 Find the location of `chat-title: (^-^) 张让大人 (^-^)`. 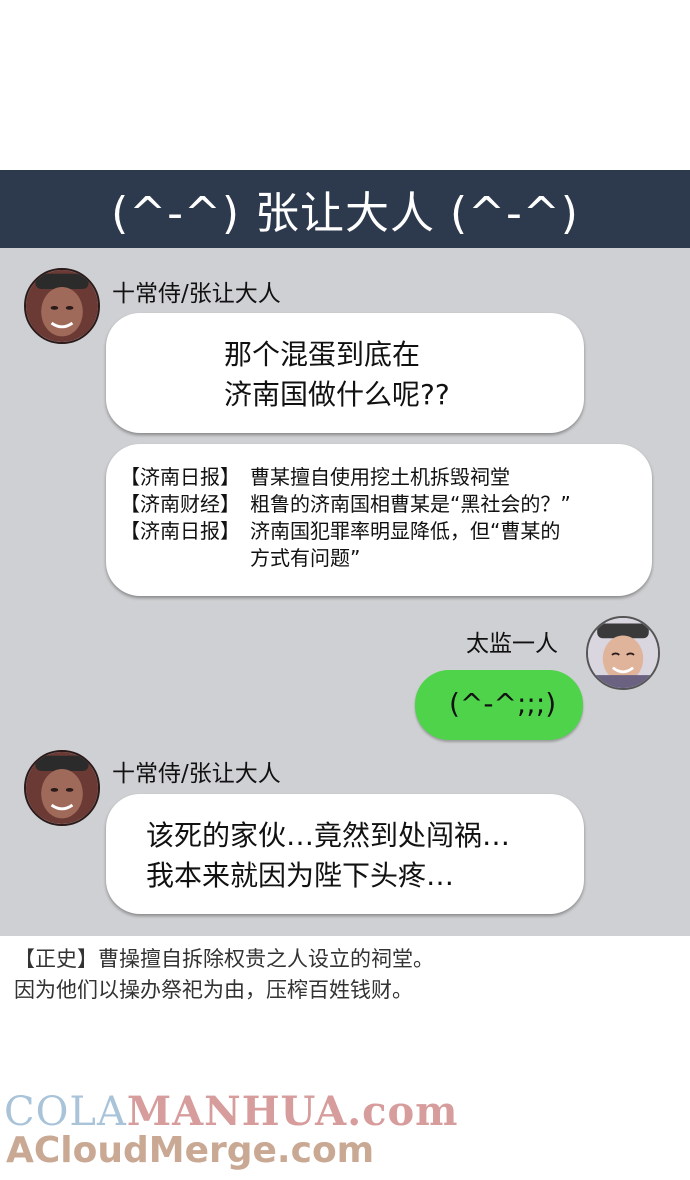

chat-title: (^-^) 张让大人 (^-^) is located at coordinates (345, 213).